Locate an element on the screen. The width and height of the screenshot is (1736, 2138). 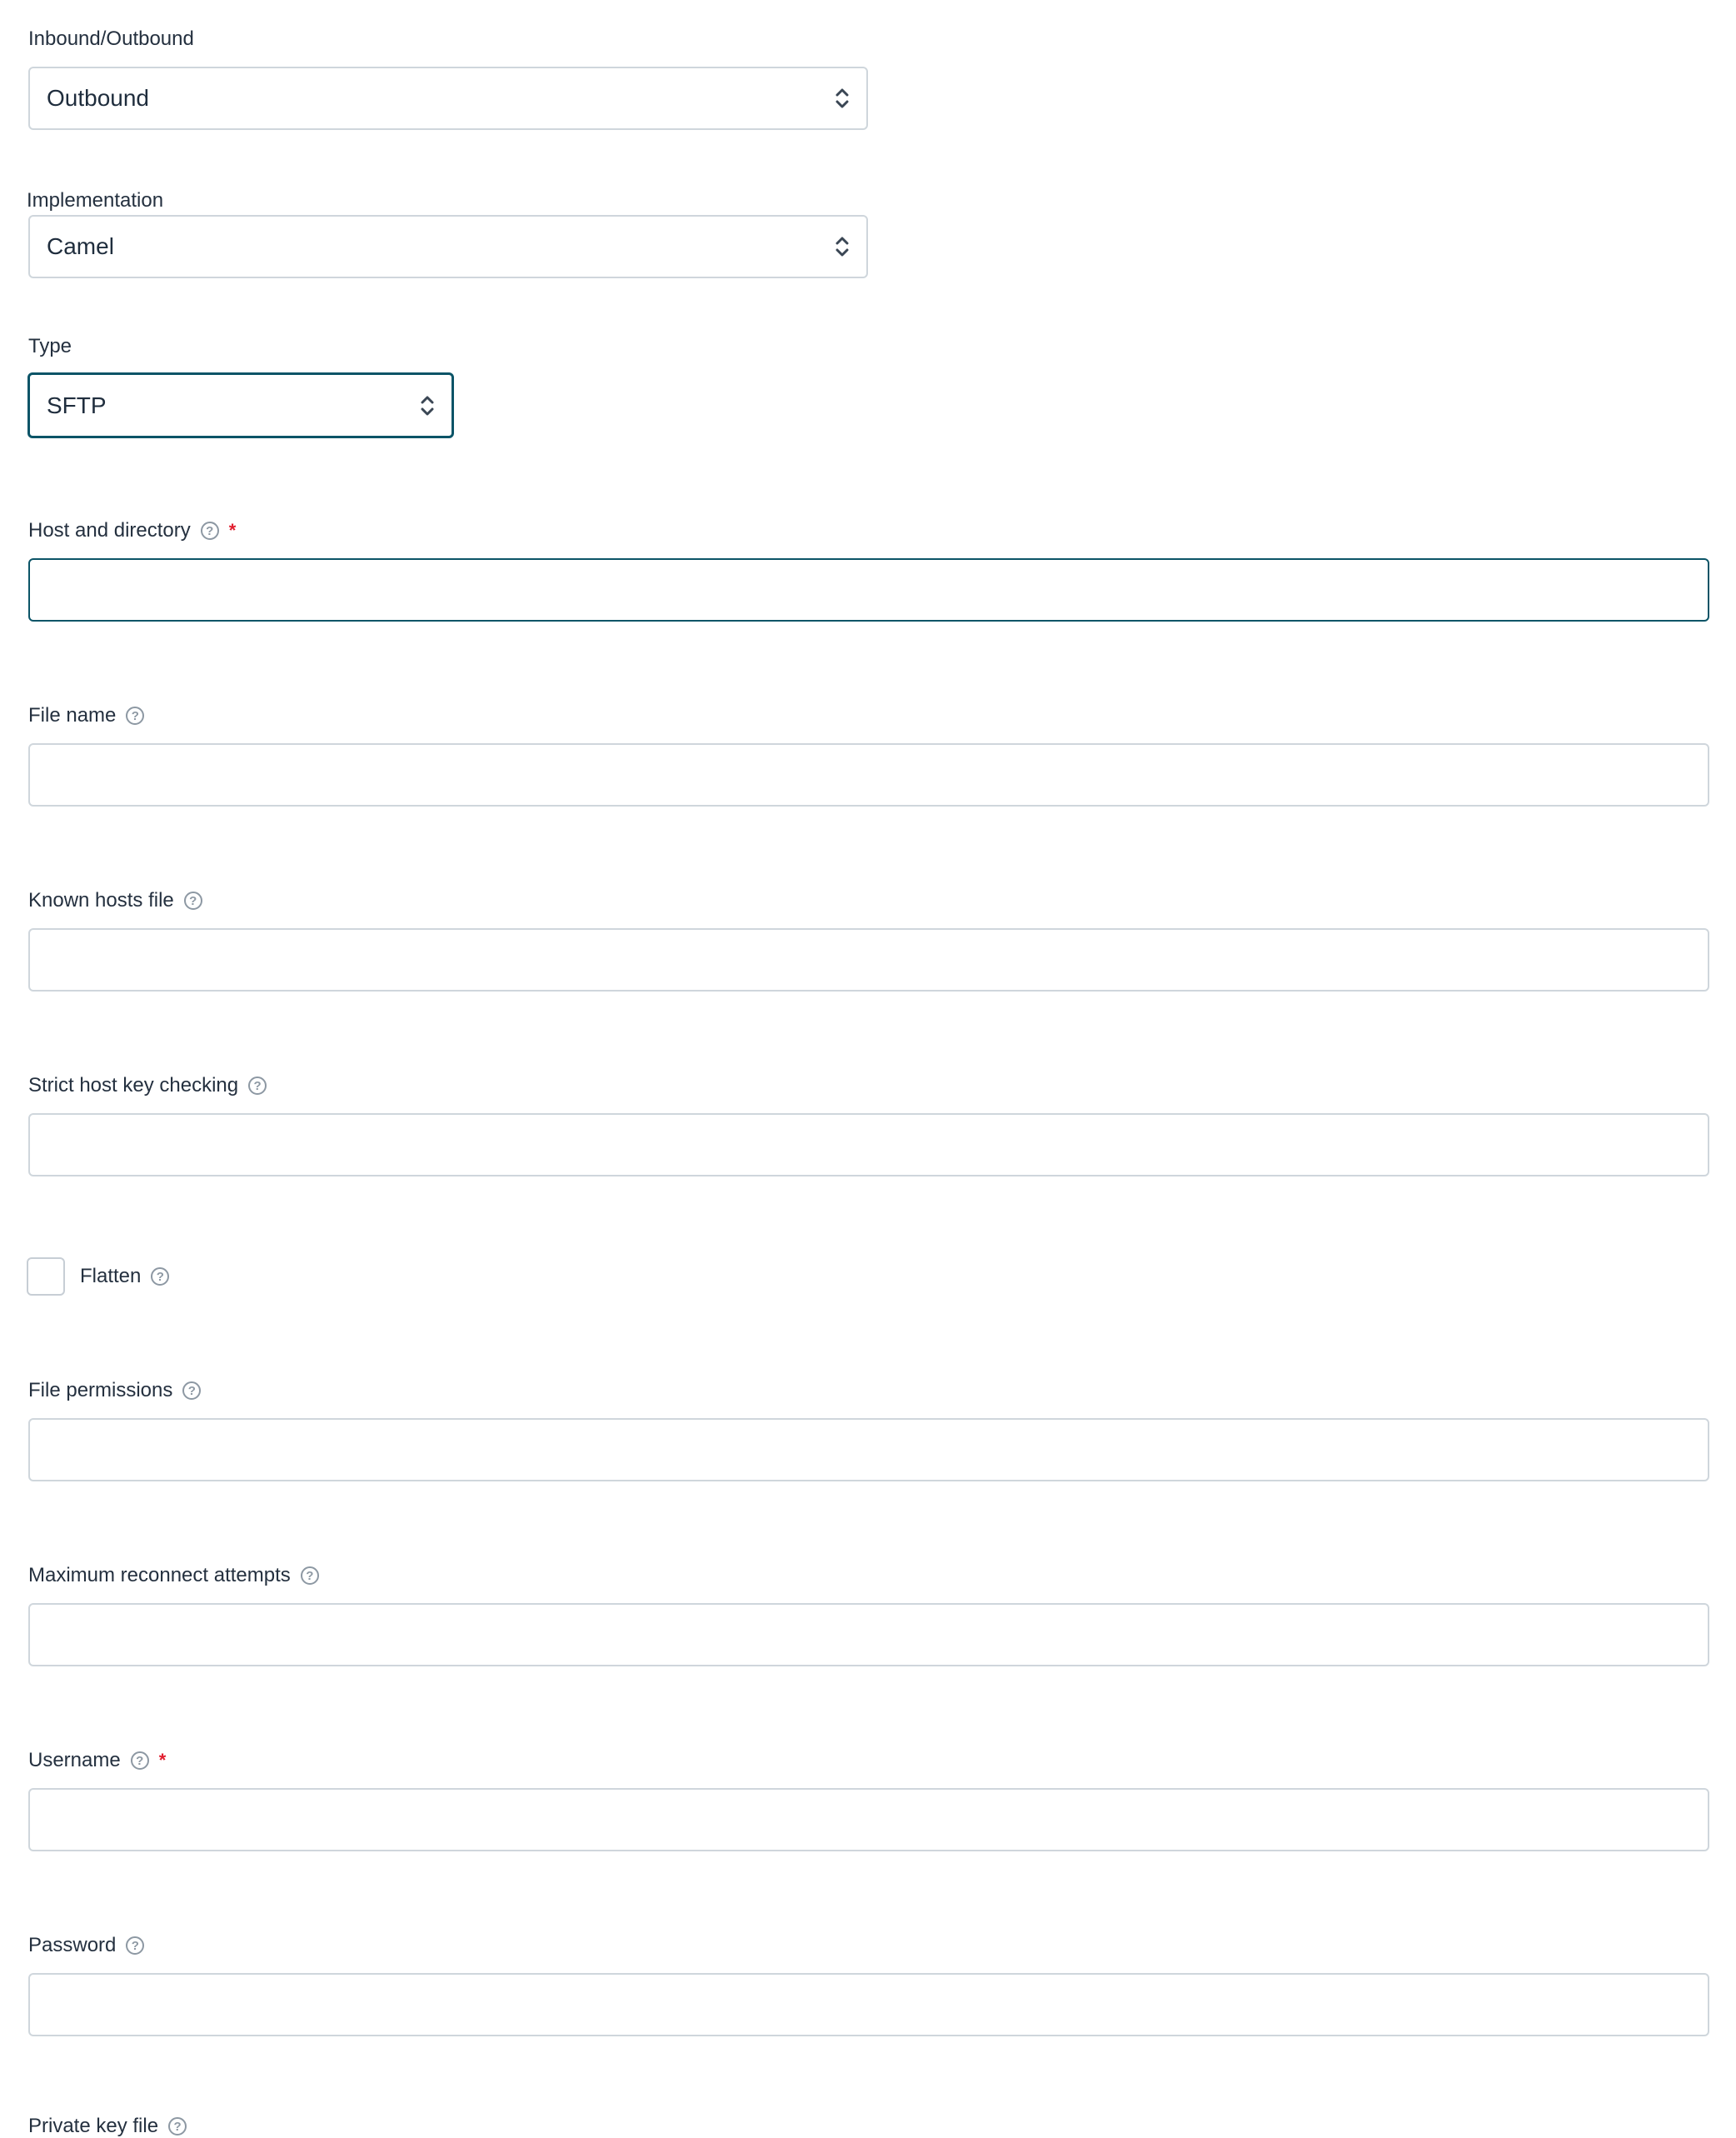
flatten-checkbox is located at coordinates (46, 1276).